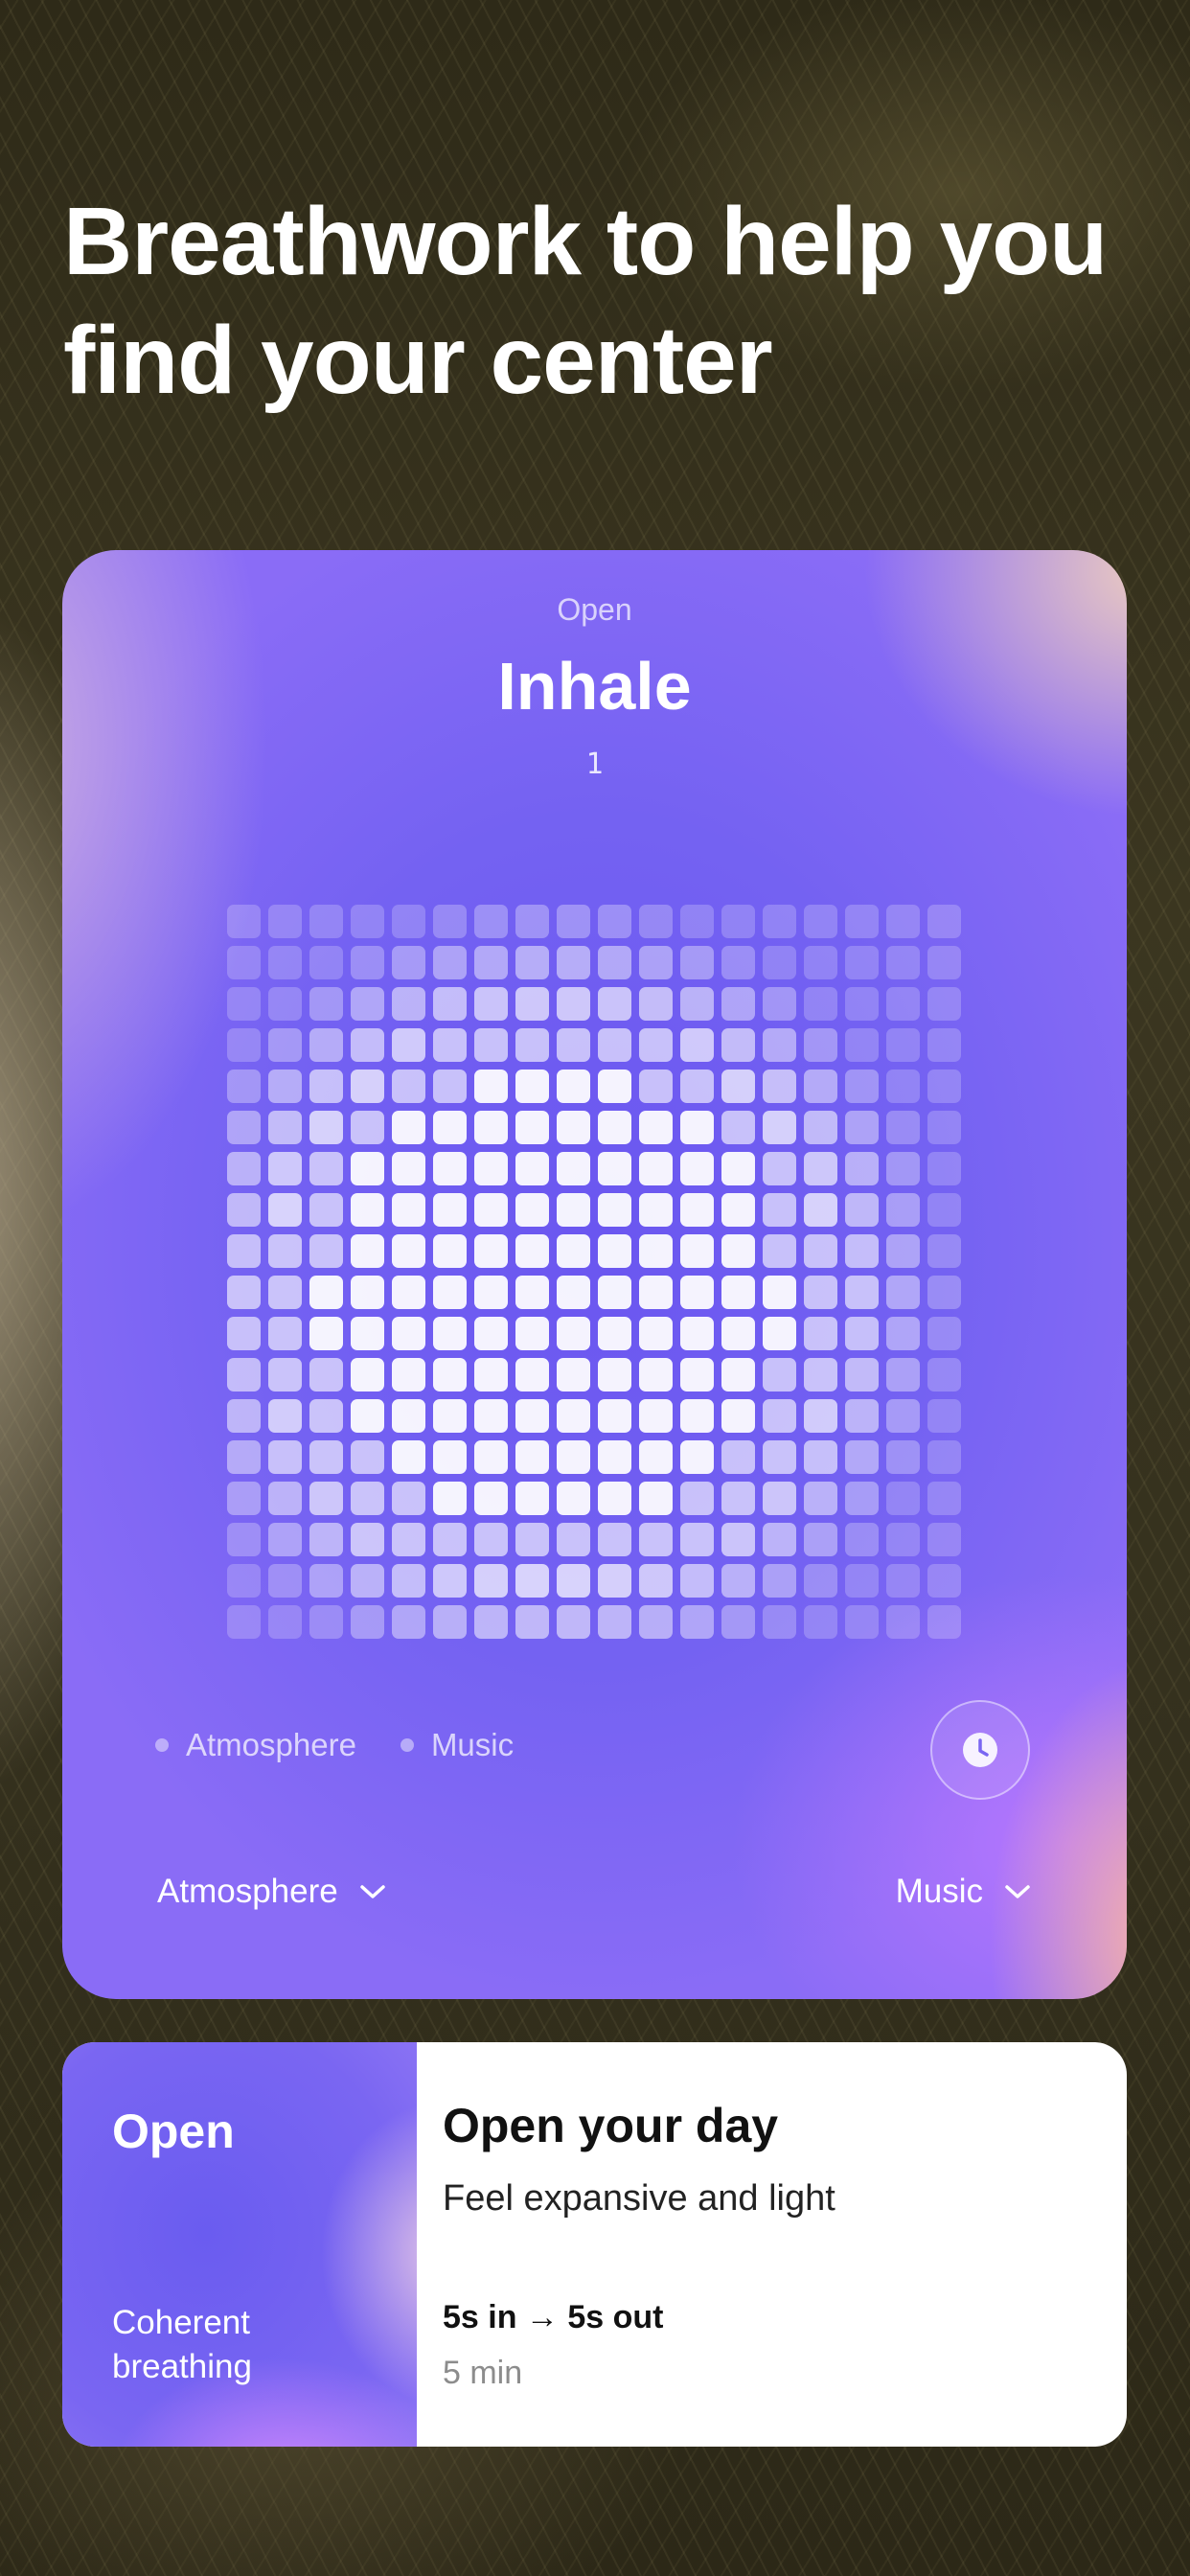 The width and height of the screenshot is (1190, 2576). I want to click on session-duration: 5 min, so click(483, 2373).